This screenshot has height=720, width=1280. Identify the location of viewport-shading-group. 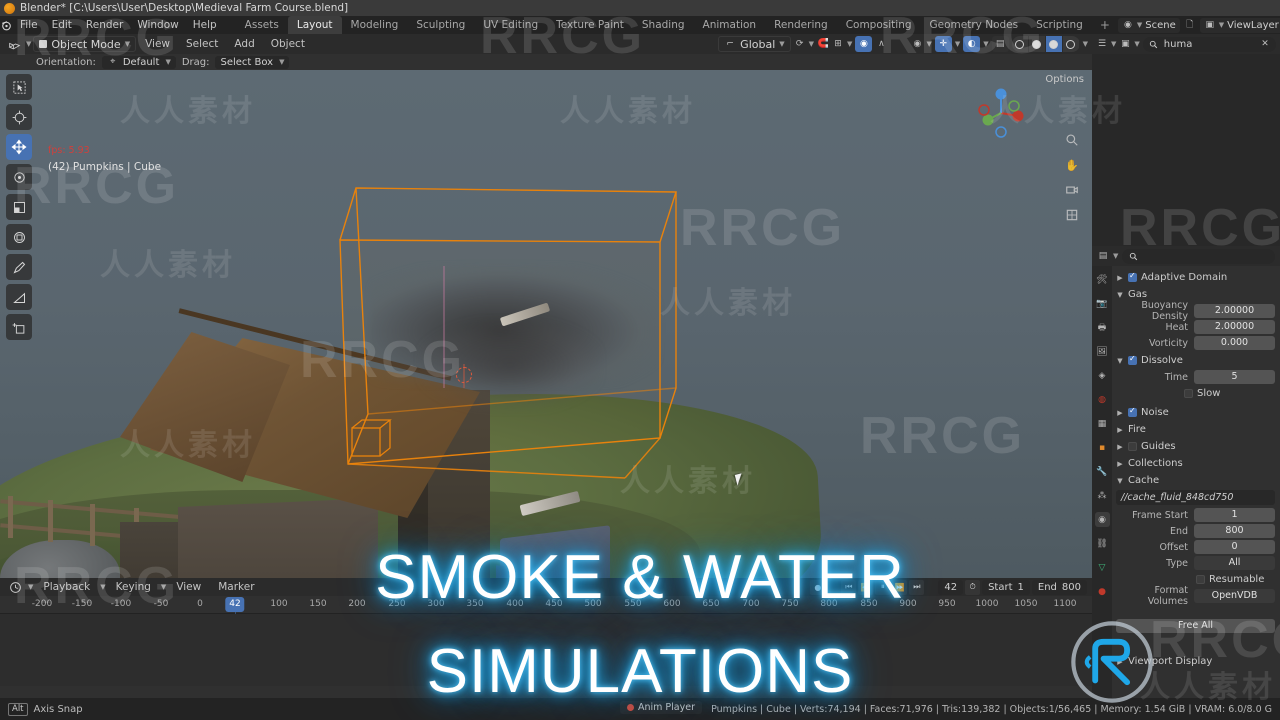
(1045, 44).